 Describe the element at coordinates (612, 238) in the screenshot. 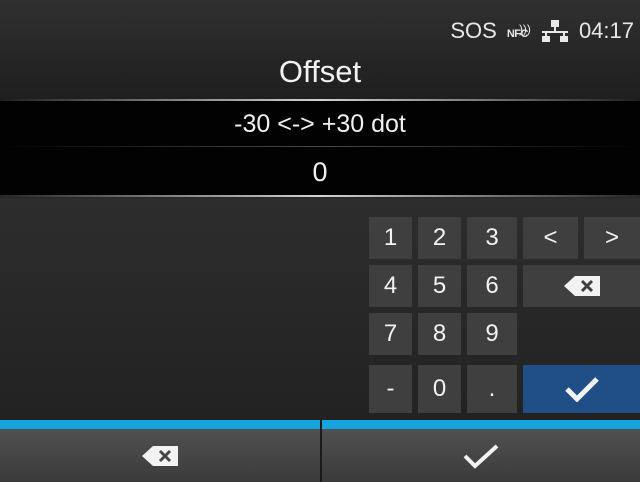

I see `cursor-right-button: >` at that location.